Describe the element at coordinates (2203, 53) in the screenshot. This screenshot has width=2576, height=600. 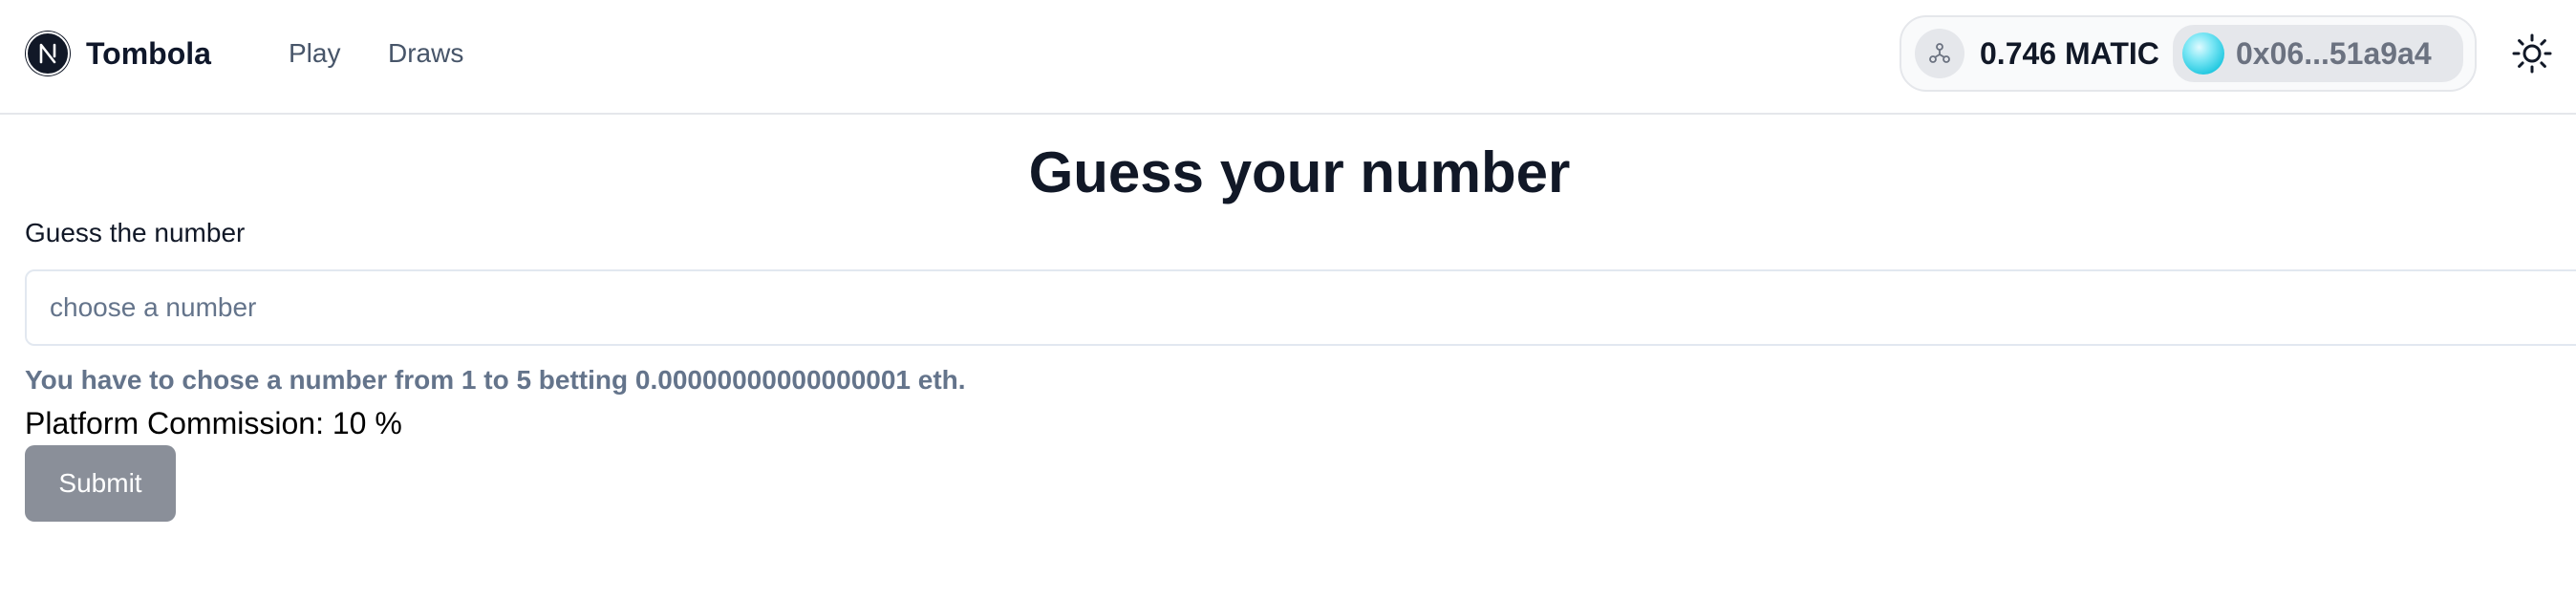
I see `account-avatar` at that location.